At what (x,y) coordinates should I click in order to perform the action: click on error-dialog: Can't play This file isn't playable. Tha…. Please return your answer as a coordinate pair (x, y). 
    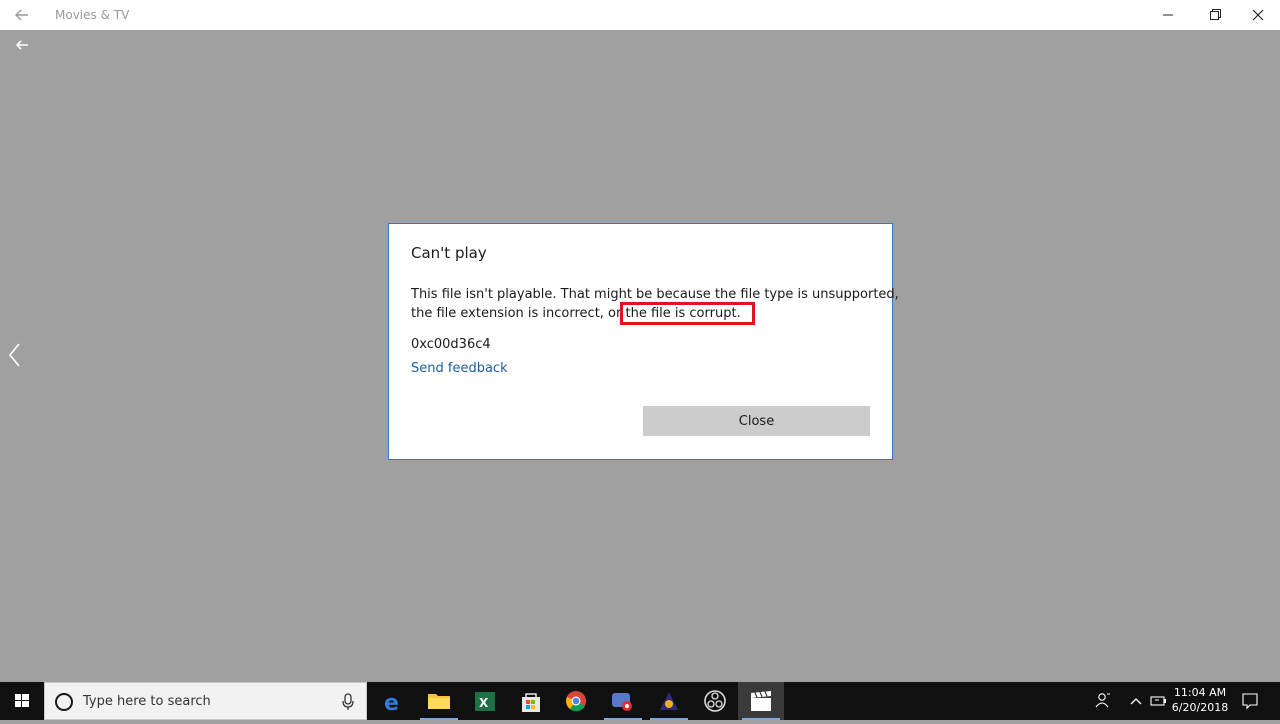
    Looking at the image, I should click on (643, 341).